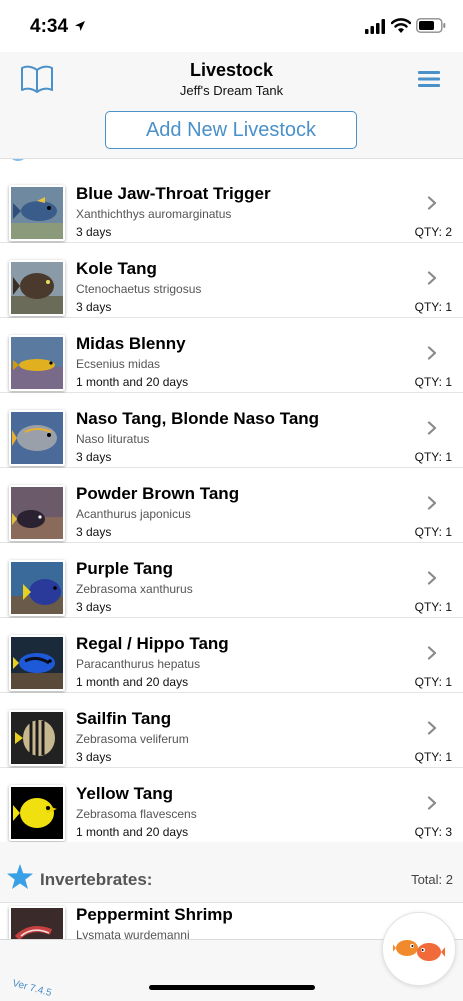  What do you see at coordinates (116, 268) in the screenshot?
I see `livestock-name: Kole Tang` at bounding box center [116, 268].